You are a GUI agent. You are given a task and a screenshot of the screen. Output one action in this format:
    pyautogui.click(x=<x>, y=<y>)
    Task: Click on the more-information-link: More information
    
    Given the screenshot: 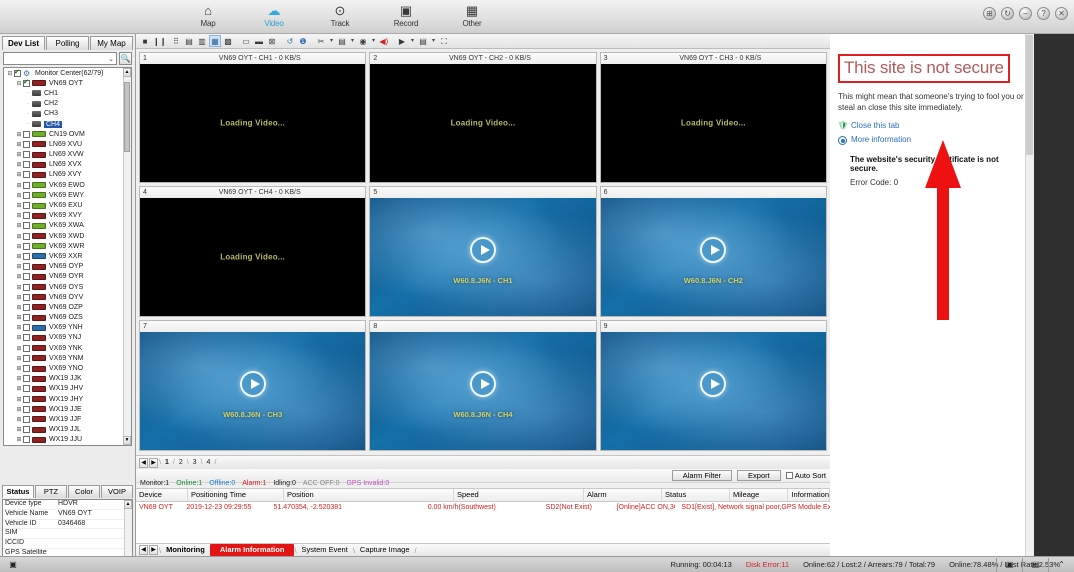 What is the action you would take?
    pyautogui.click(x=932, y=140)
    